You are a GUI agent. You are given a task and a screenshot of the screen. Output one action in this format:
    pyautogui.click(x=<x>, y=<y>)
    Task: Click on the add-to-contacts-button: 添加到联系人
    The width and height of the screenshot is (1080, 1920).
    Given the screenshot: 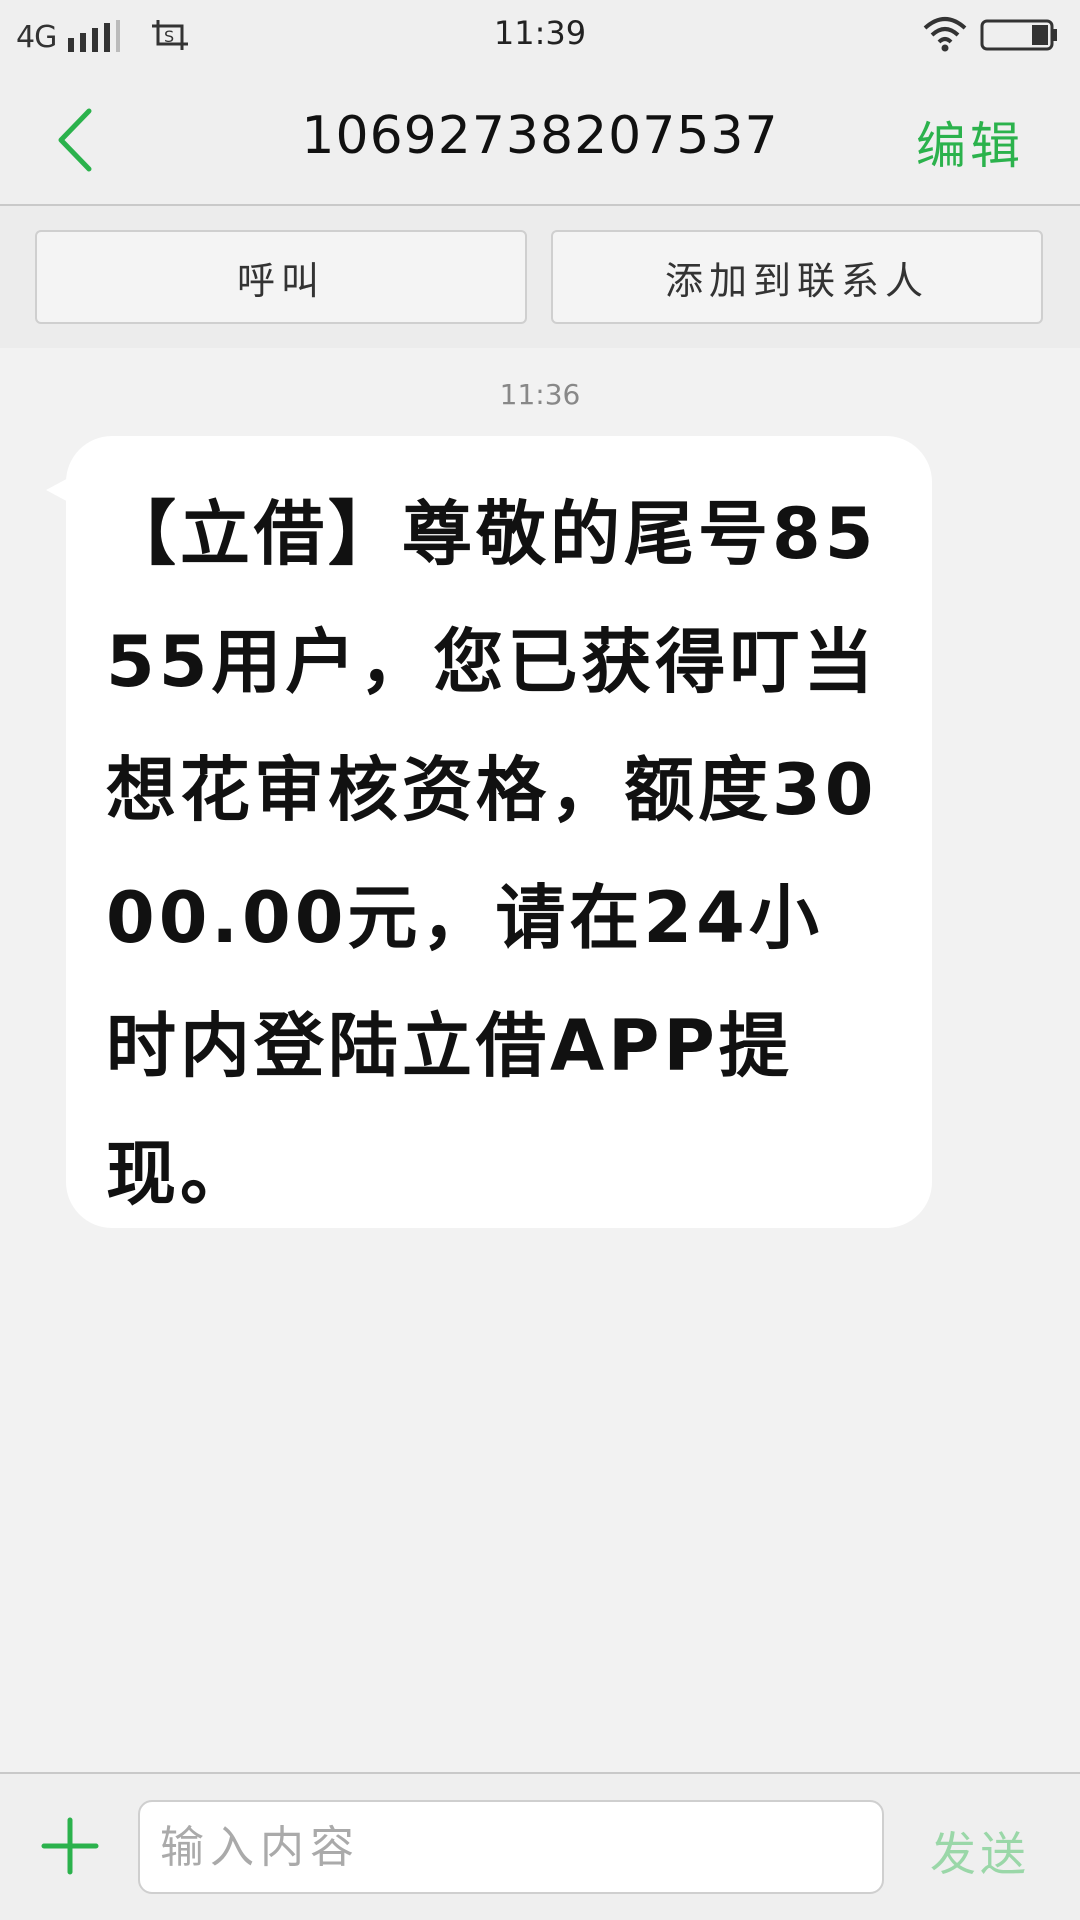 What is the action you would take?
    pyautogui.click(x=797, y=277)
    